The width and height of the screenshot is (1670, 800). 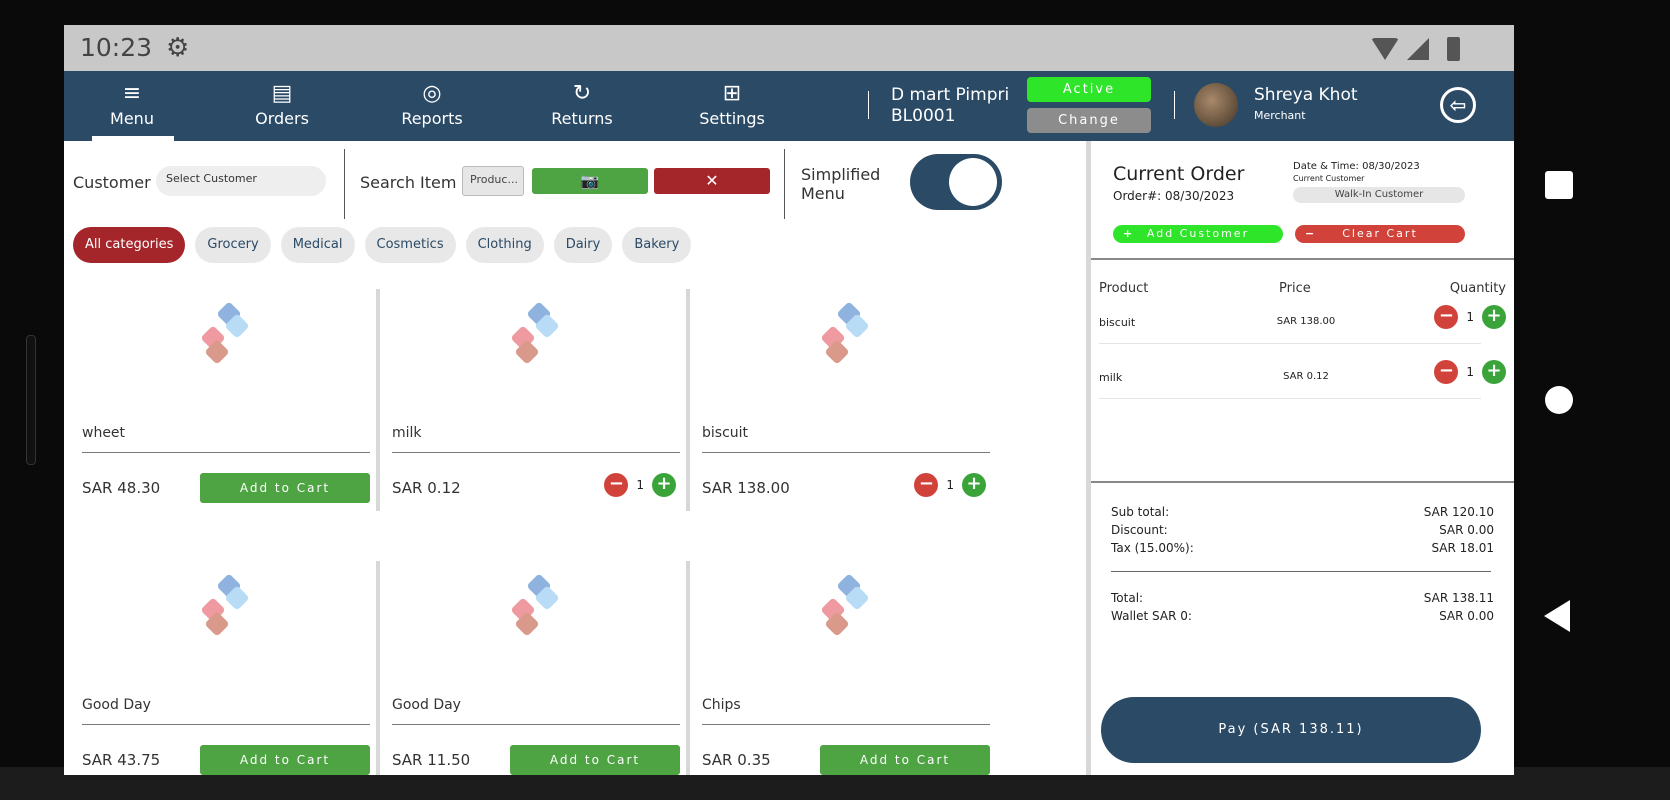 I want to click on store-code: BL0001, so click(x=923, y=116).